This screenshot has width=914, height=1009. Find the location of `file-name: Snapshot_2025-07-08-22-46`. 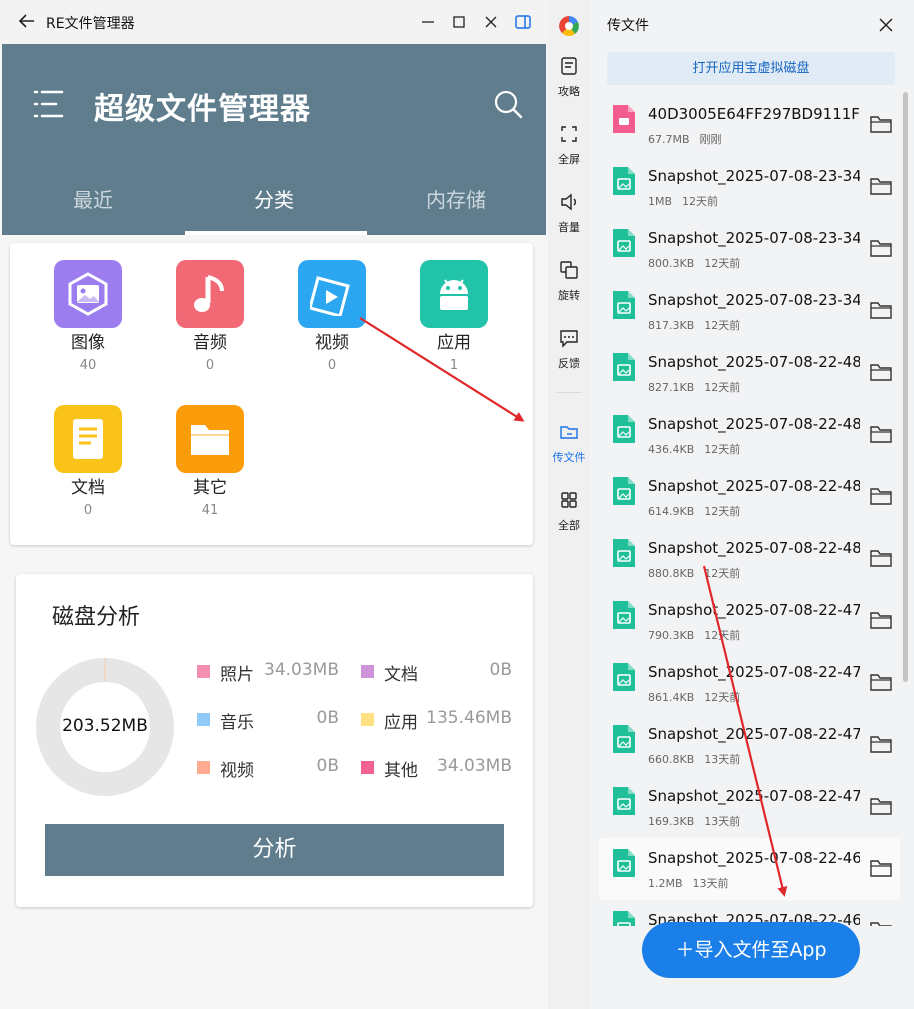

file-name: Snapshot_2025-07-08-22-46 is located at coordinates (754, 858).